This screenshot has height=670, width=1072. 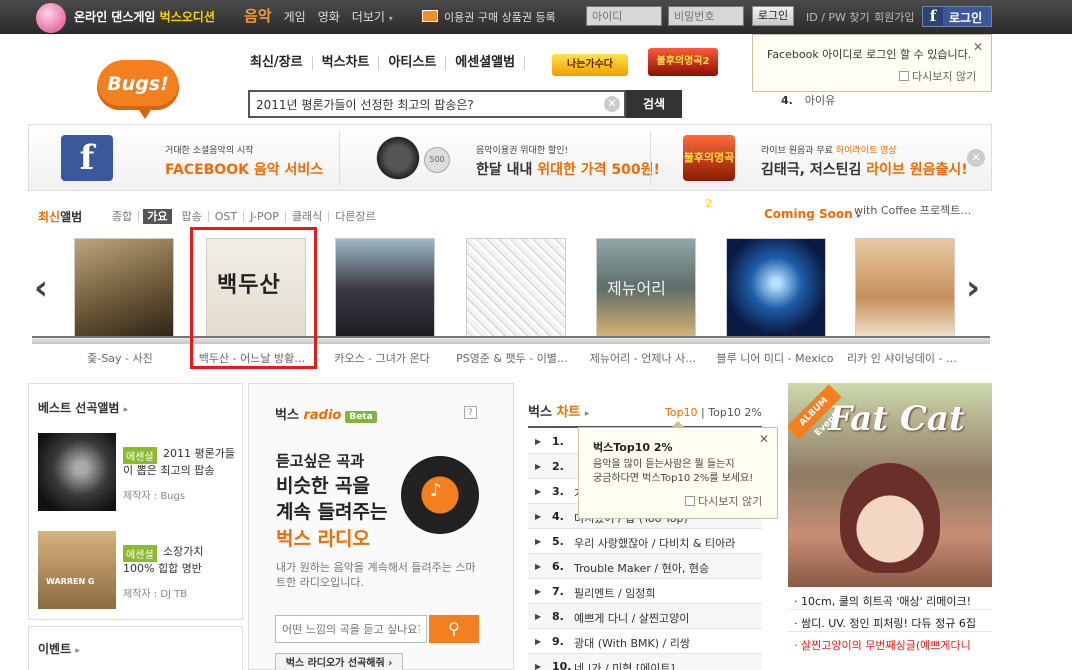 What do you see at coordinates (295, 16) in the screenshot?
I see `nav-game: 게임` at bounding box center [295, 16].